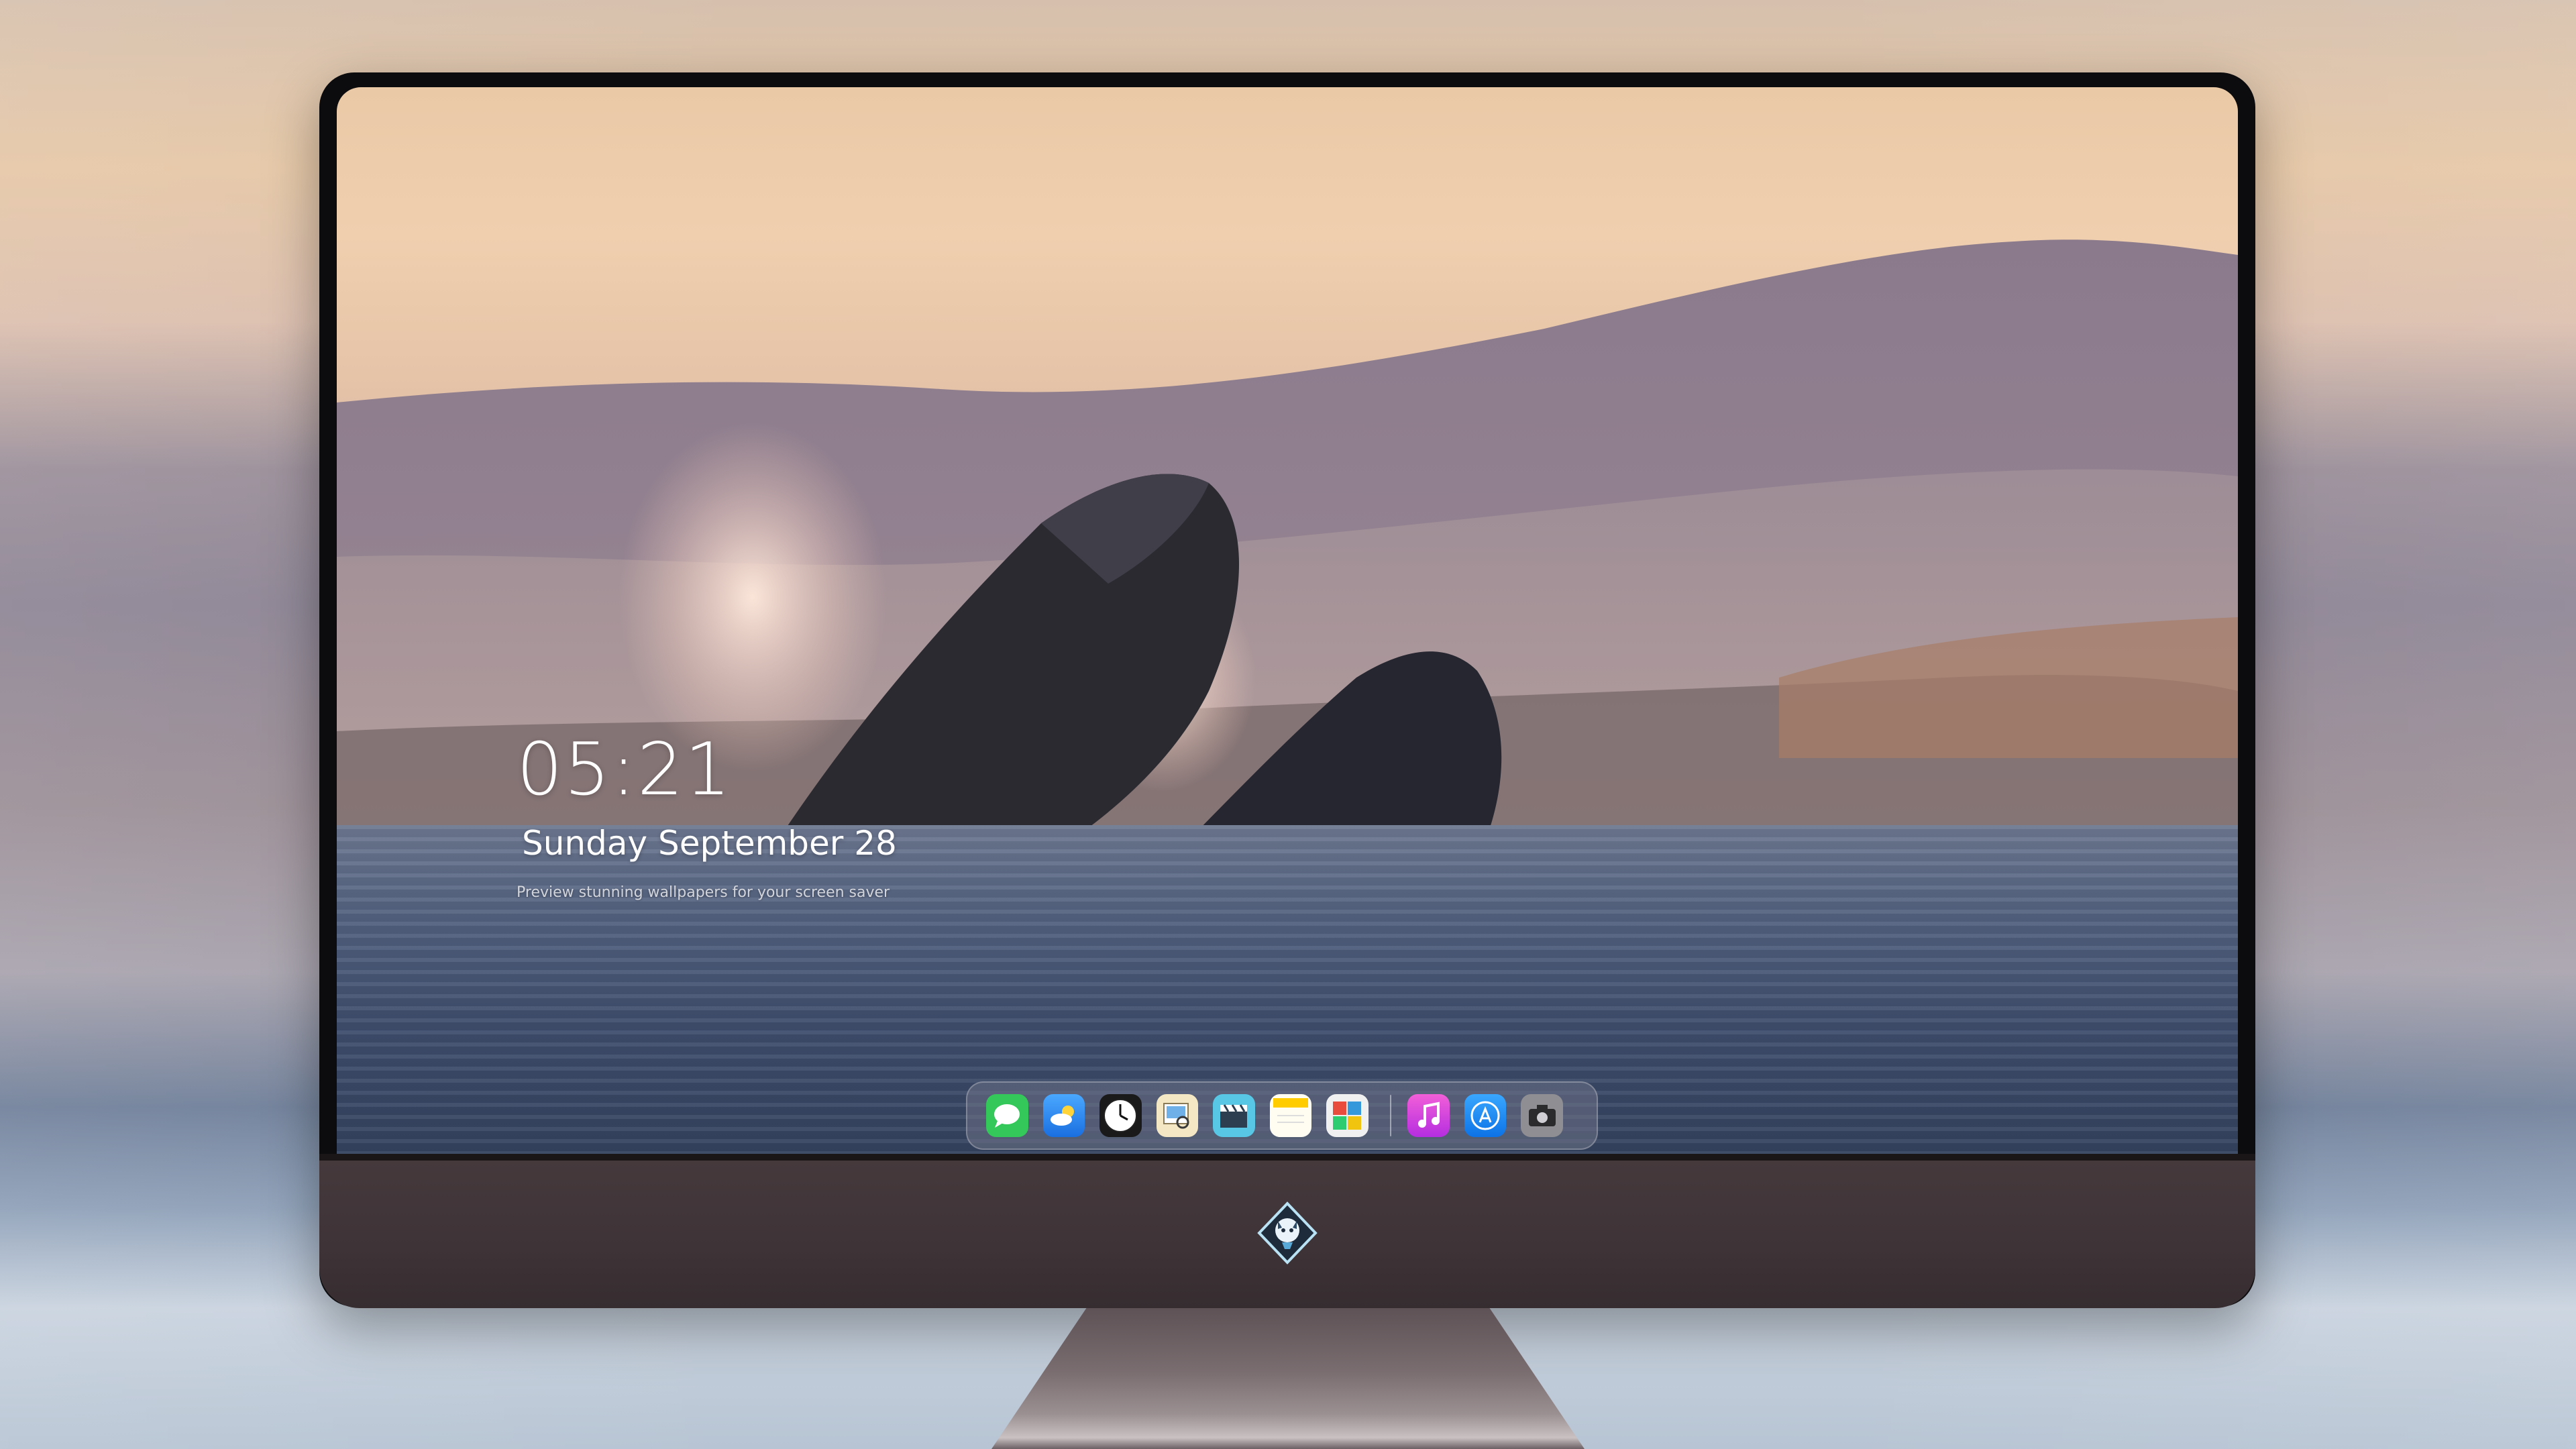  I want to click on messages-icon, so click(1007, 1116).